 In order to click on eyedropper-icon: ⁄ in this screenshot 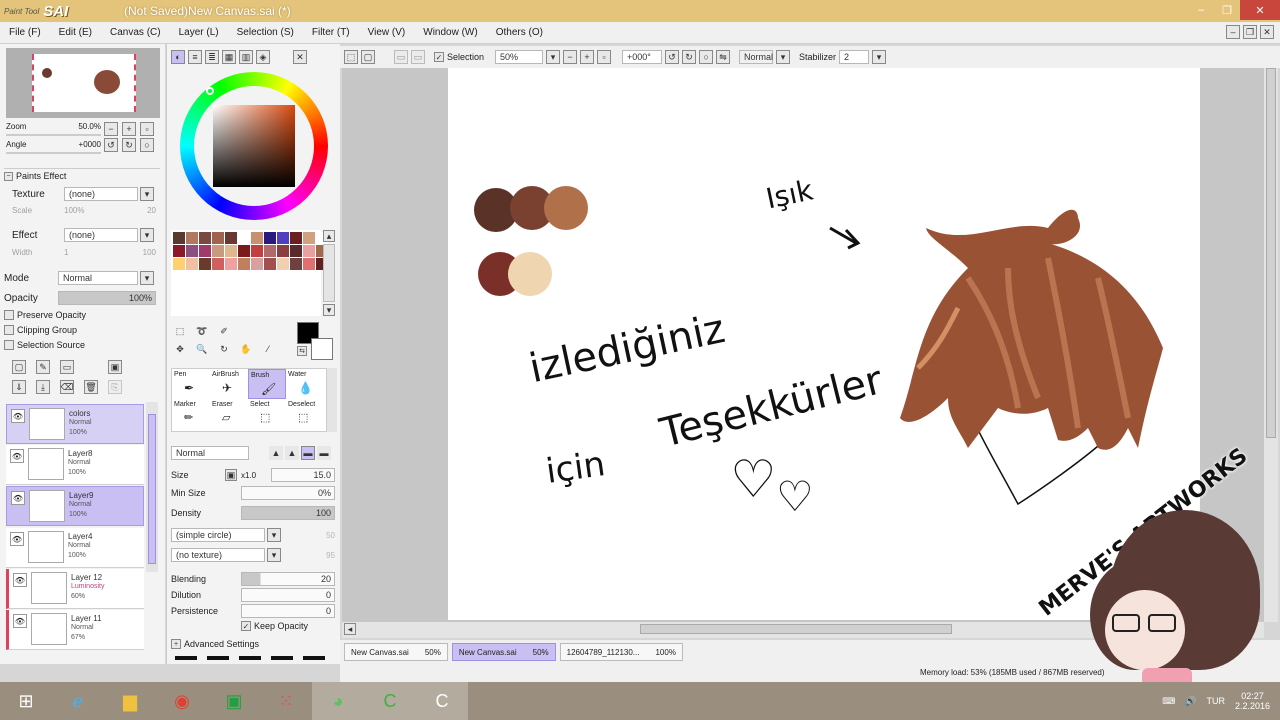, I will do `click(268, 349)`.